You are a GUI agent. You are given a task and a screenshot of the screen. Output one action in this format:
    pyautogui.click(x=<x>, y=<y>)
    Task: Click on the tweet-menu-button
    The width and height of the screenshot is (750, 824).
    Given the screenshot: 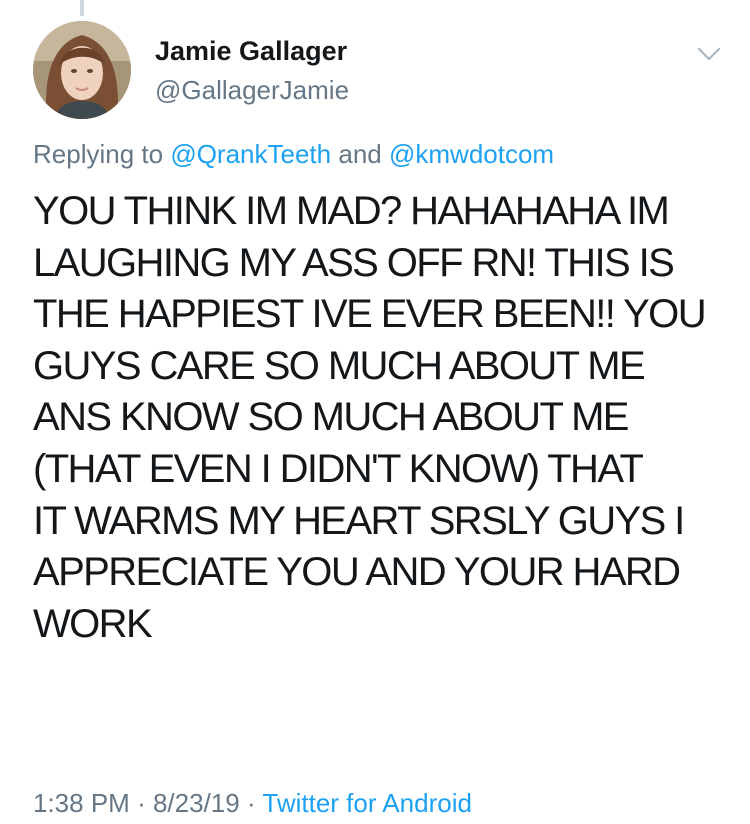 What is the action you would take?
    pyautogui.click(x=709, y=54)
    